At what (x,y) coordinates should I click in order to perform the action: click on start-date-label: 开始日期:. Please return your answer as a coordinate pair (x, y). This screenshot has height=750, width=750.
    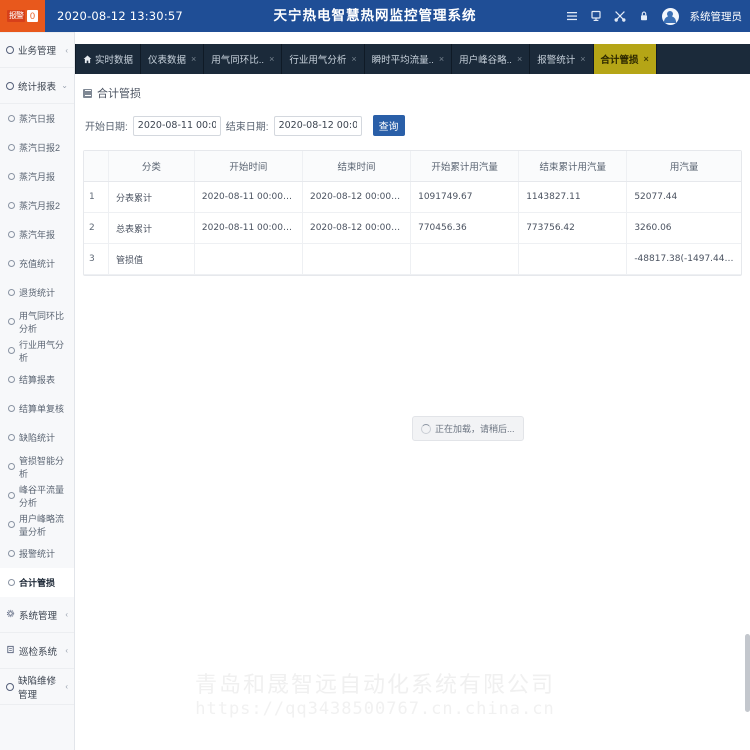
    Looking at the image, I should click on (106, 127).